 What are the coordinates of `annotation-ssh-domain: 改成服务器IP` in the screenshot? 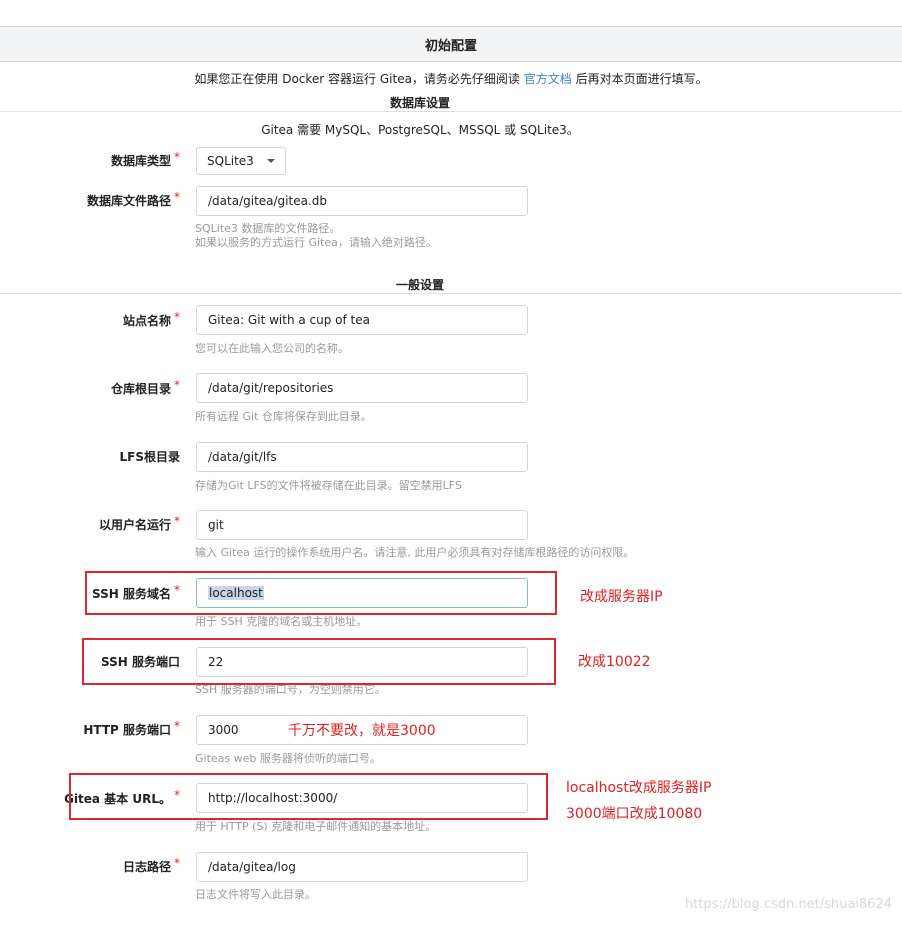 It's located at (621, 597).